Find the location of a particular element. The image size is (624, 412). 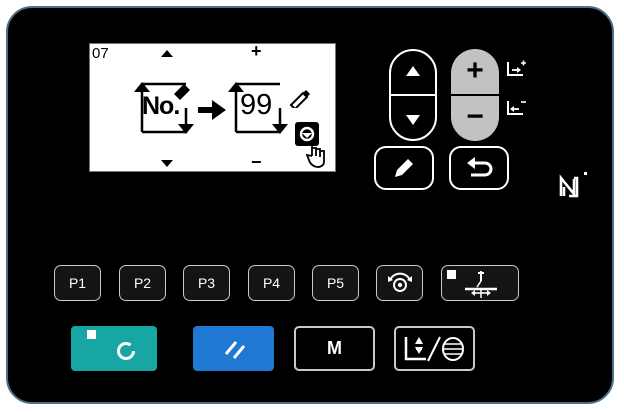

edit-pencil-icon is located at coordinates (404, 168).